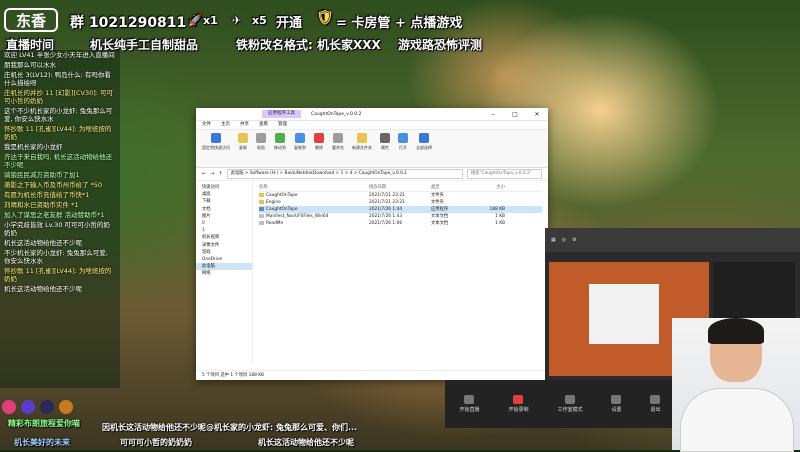 The width and height of the screenshot is (800, 452). I want to click on ribbon-button: 属性, so click(385, 148).